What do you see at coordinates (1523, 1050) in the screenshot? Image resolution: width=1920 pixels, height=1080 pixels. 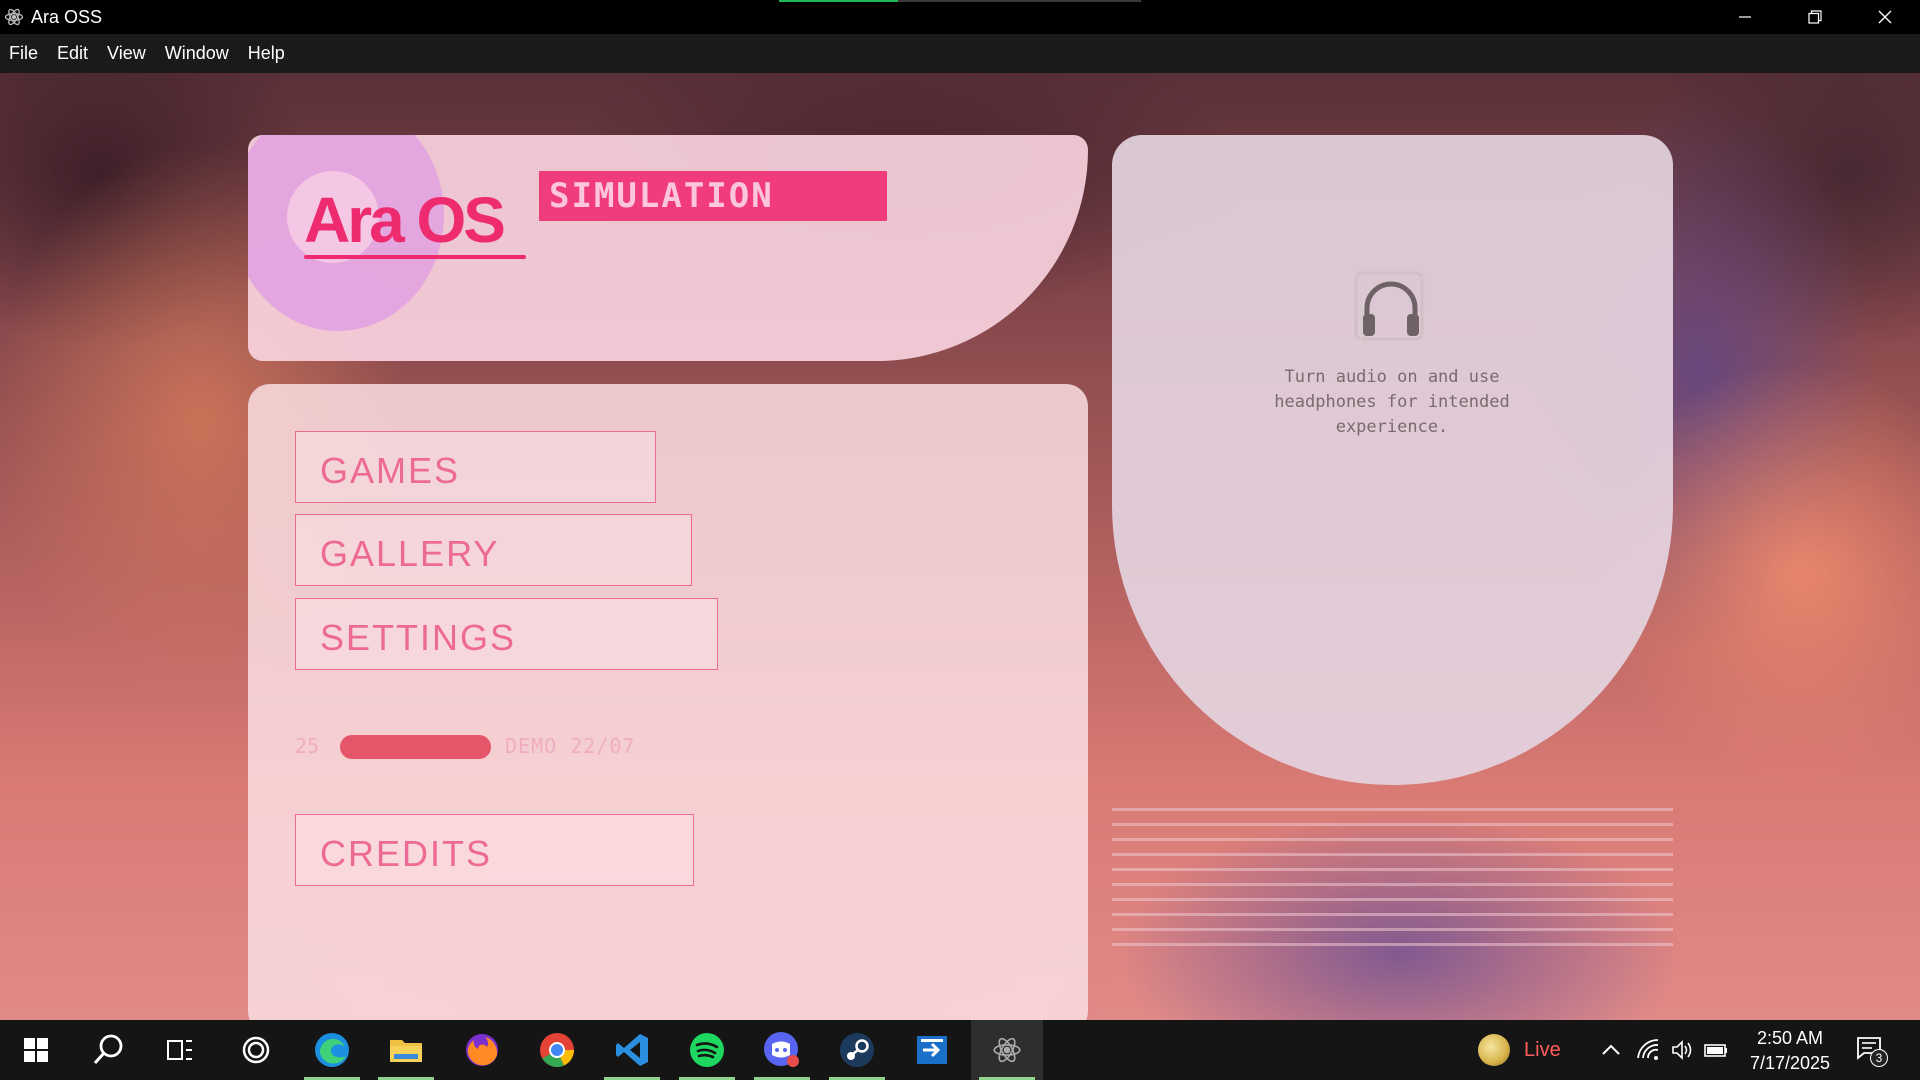 I see `live-sports-widget: Live` at bounding box center [1523, 1050].